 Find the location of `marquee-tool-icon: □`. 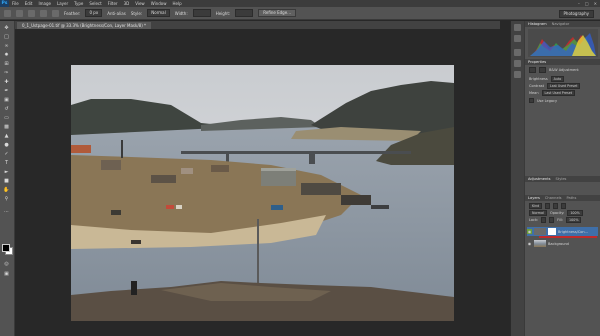

marquee-tool-icon: □ is located at coordinates (6, 37).